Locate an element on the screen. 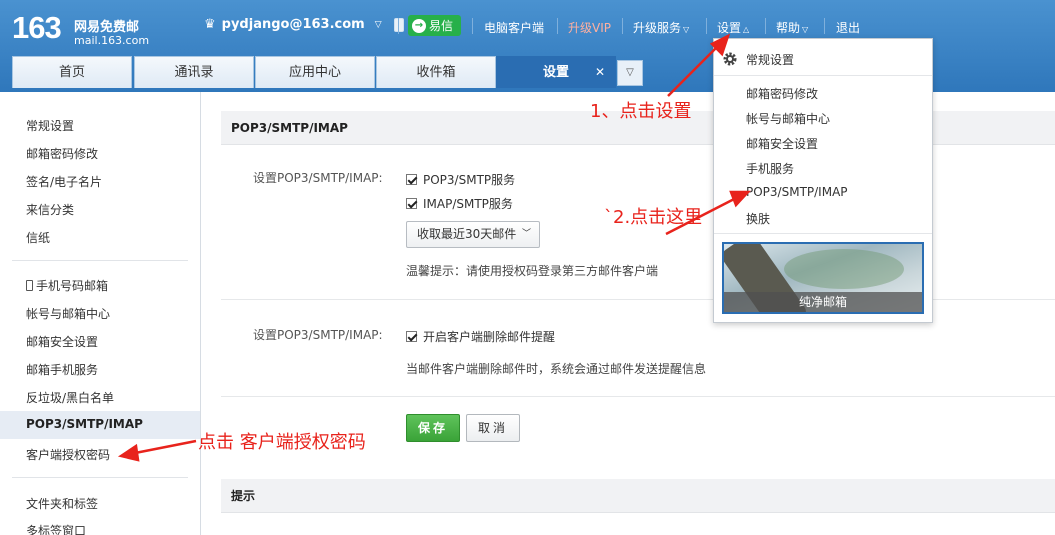 This screenshot has width=1055, height=535. save-button: 保存 is located at coordinates (433, 428).